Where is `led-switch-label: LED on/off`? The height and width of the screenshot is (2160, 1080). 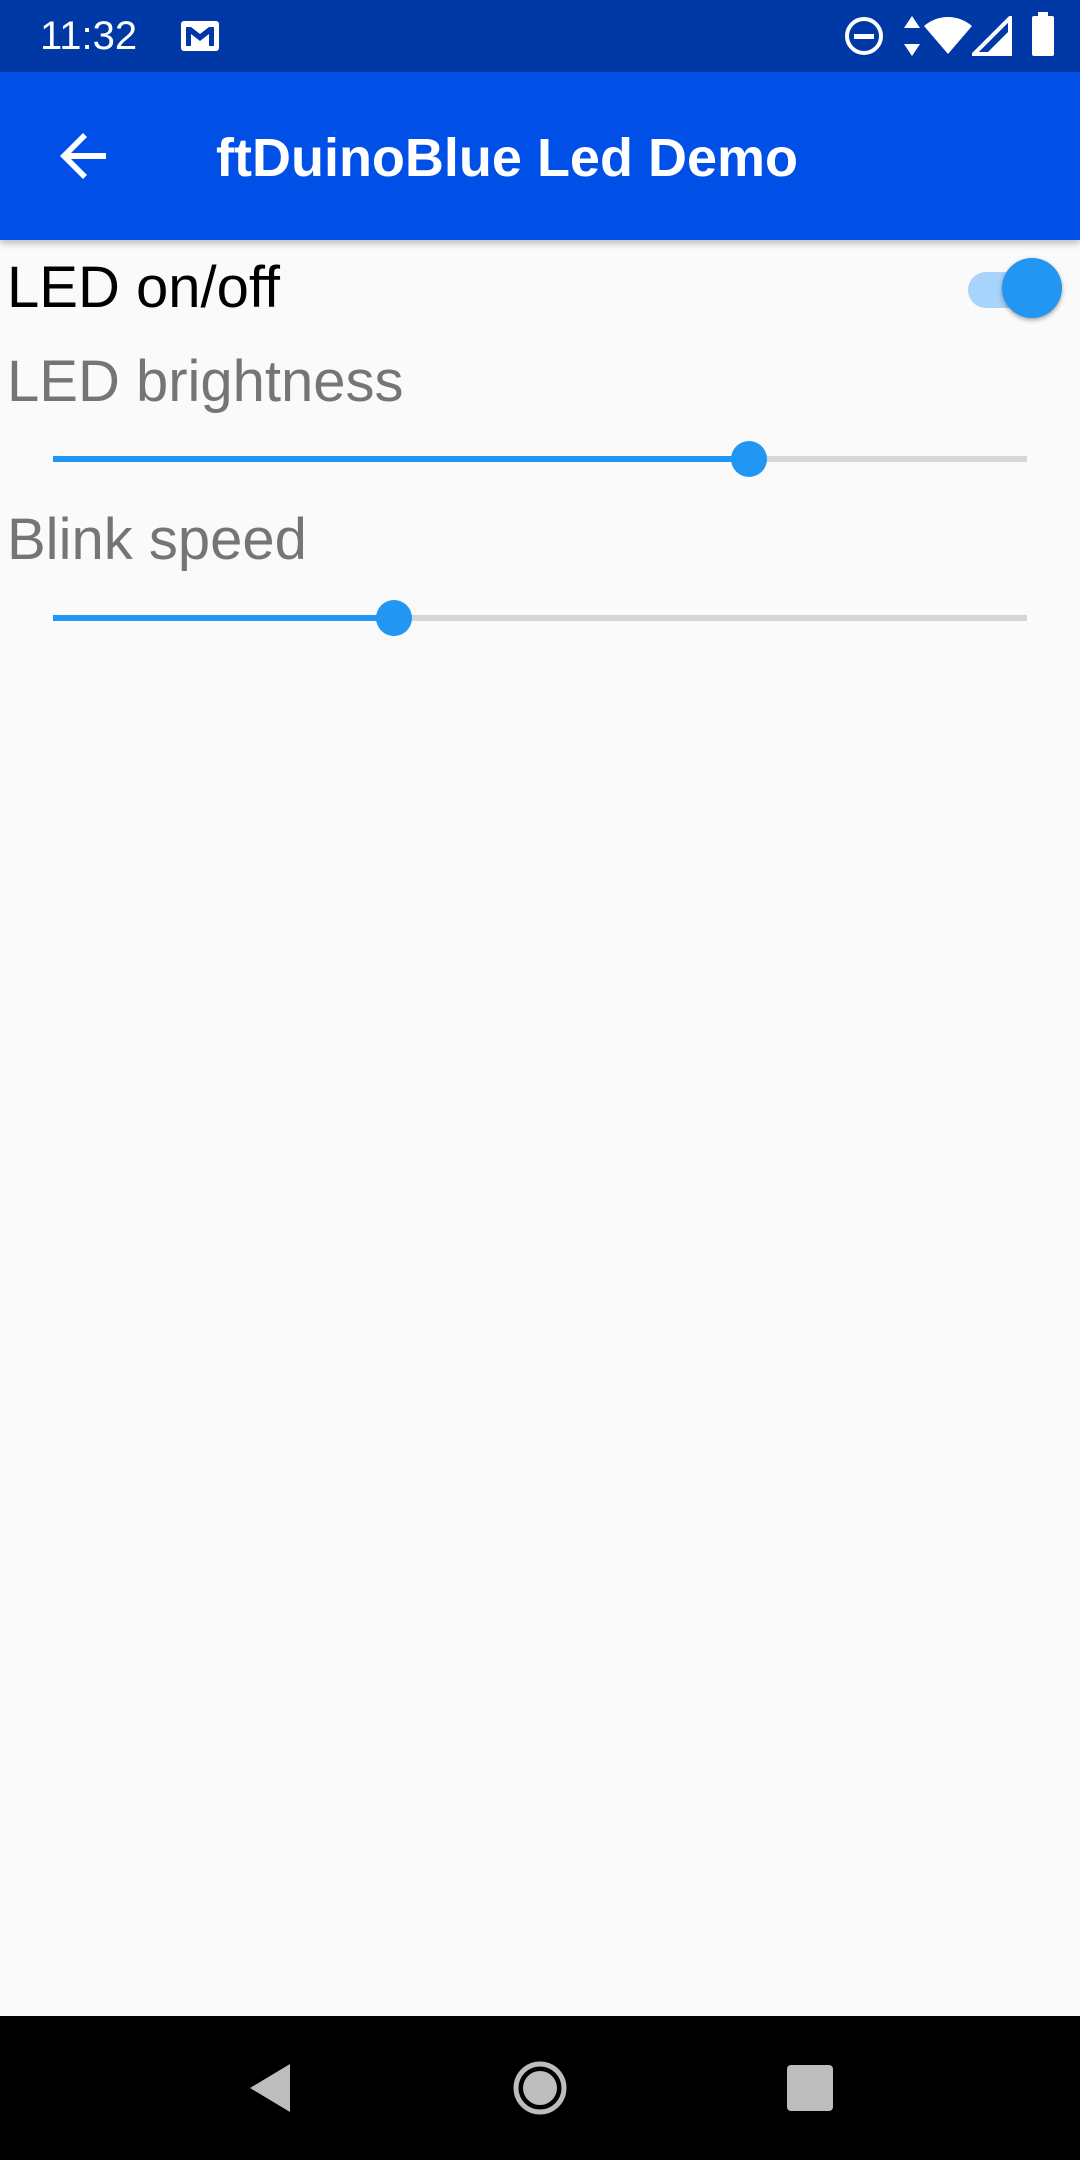
led-switch-label: LED on/off is located at coordinates (144, 287).